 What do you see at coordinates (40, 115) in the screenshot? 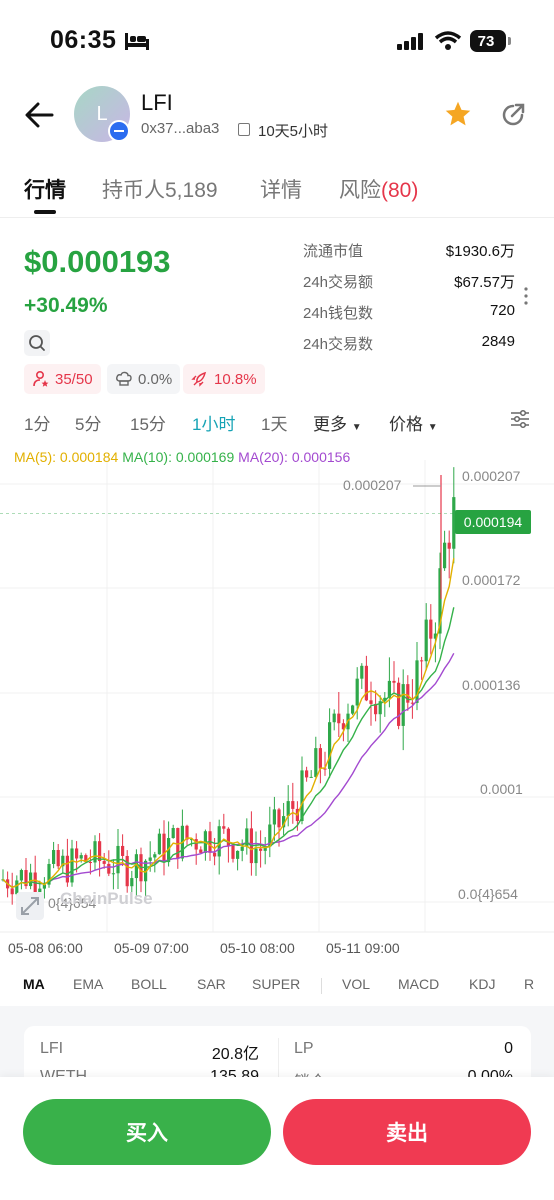
I see `back-arrow-icon` at bounding box center [40, 115].